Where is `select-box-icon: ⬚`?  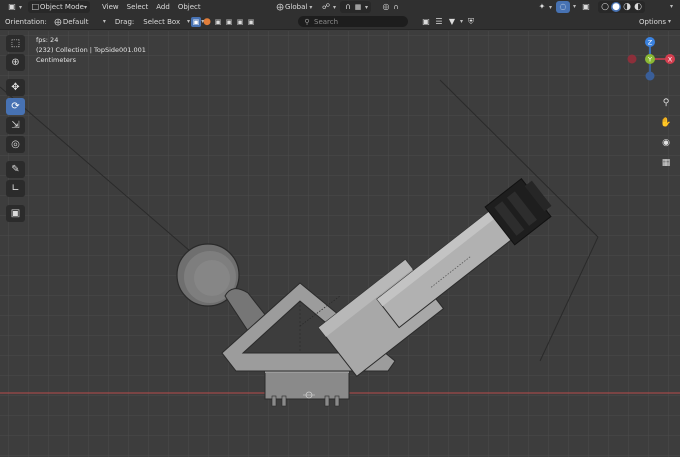 select-box-icon: ⬚ is located at coordinates (15, 43).